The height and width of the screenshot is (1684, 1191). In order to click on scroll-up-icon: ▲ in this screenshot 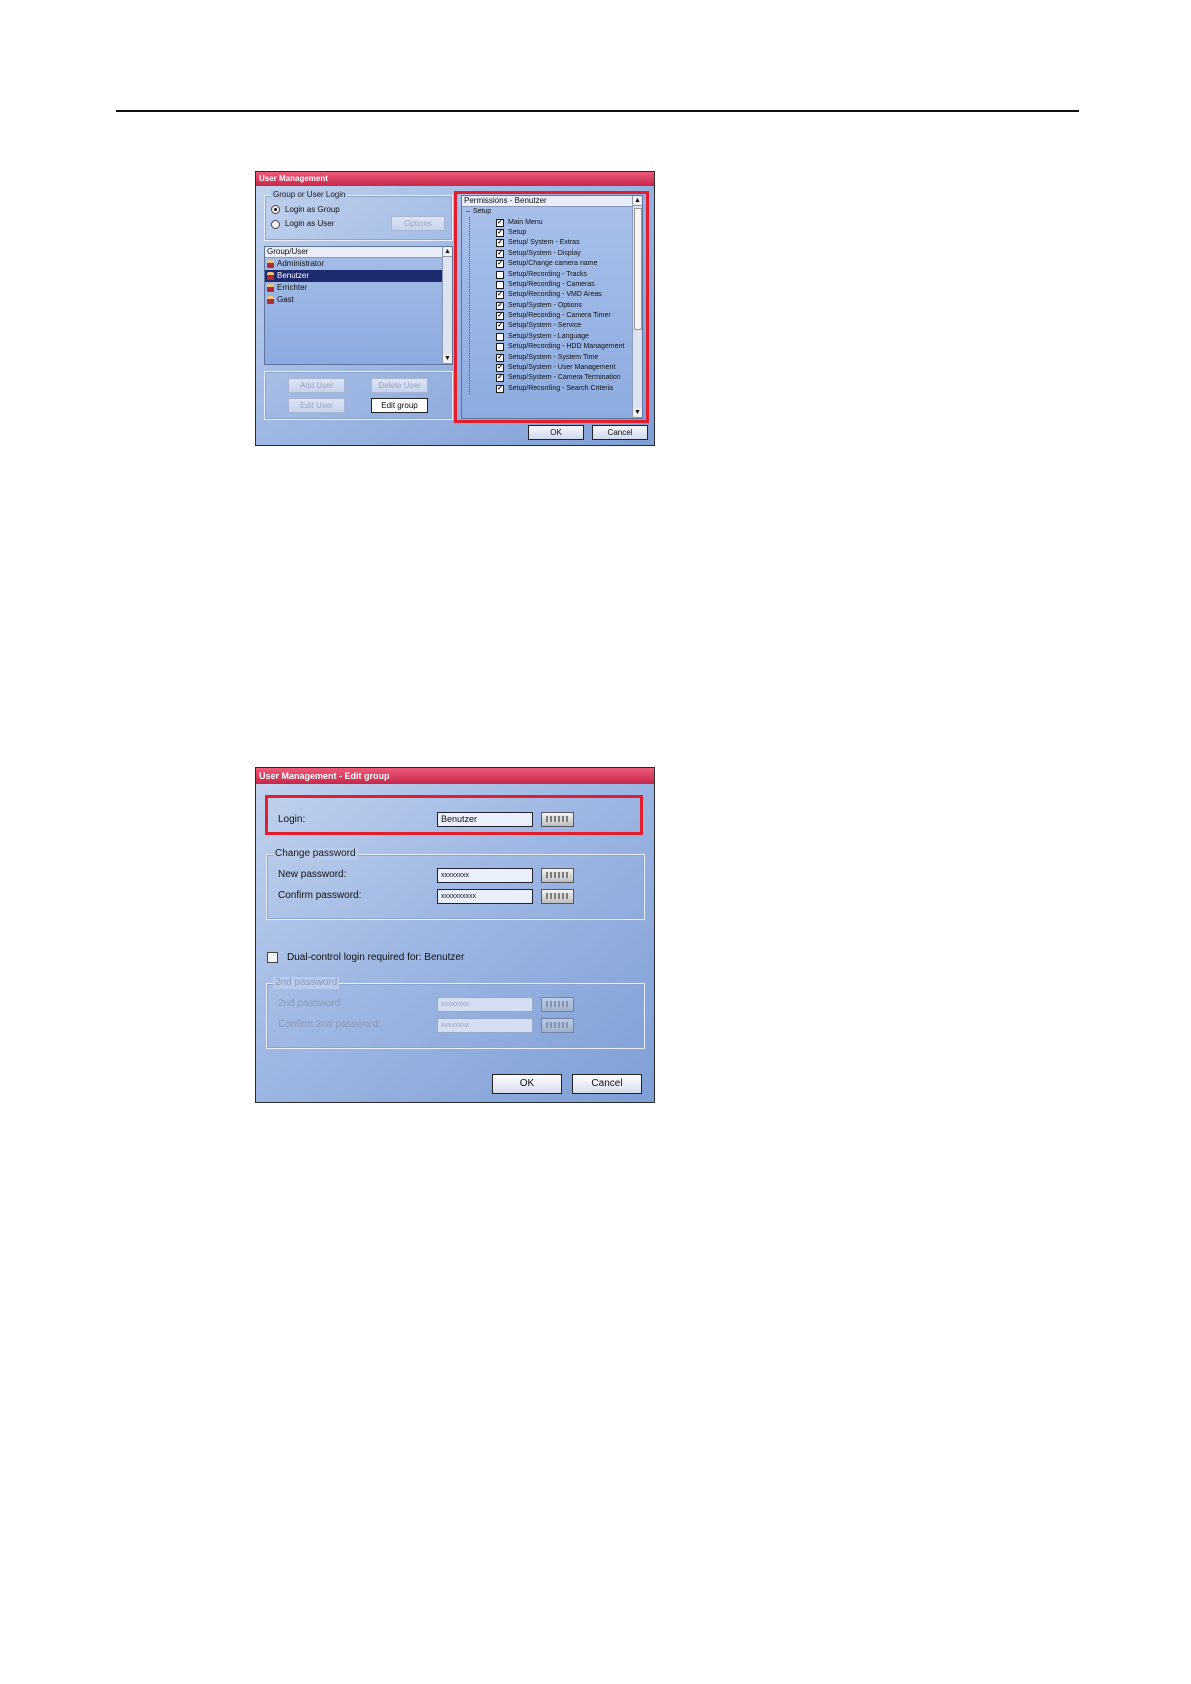, I will do `click(447, 252)`.